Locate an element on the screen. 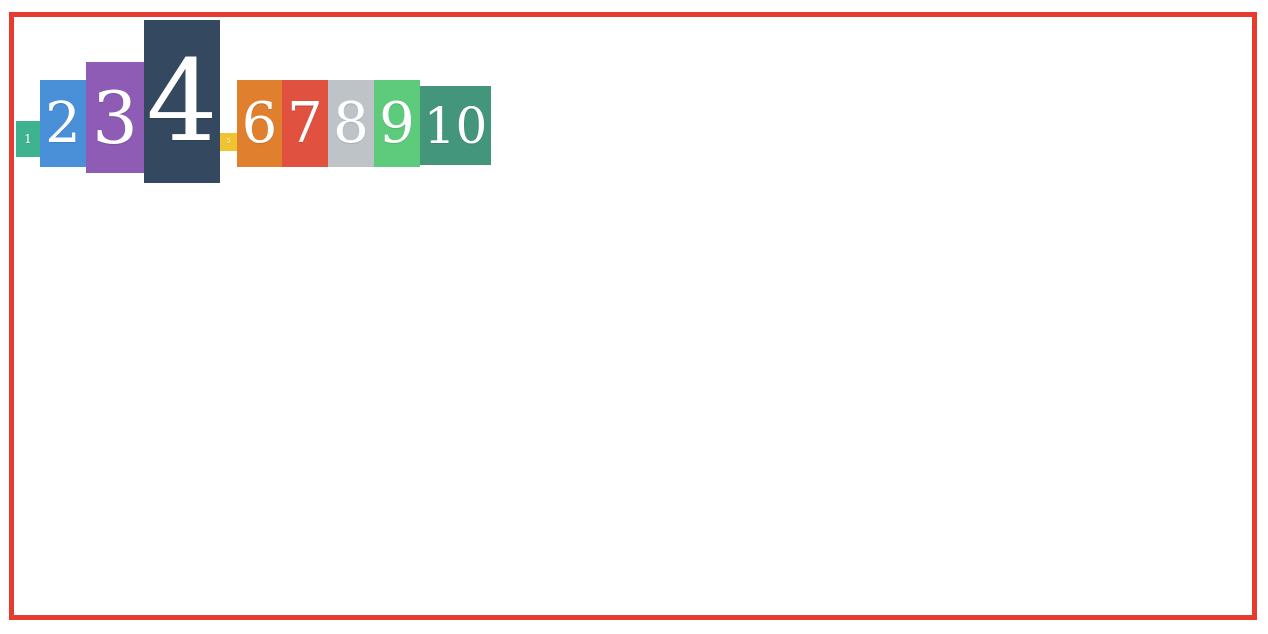 This screenshot has height=634, width=1268. tile-9-label: 9 is located at coordinates (397, 123).